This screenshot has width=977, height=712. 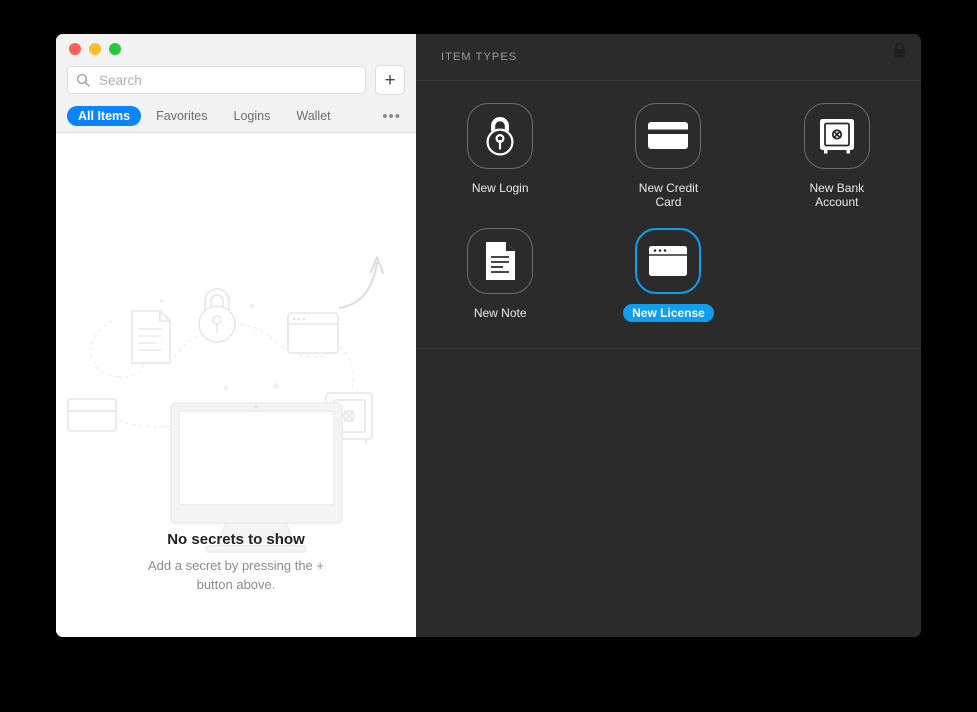 I want to click on maximize-button, so click(x=115, y=49).